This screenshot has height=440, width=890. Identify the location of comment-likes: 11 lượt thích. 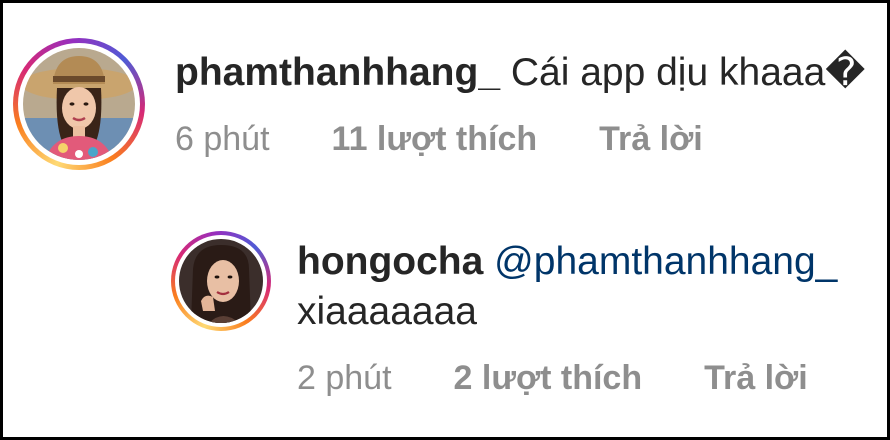
(435, 139).